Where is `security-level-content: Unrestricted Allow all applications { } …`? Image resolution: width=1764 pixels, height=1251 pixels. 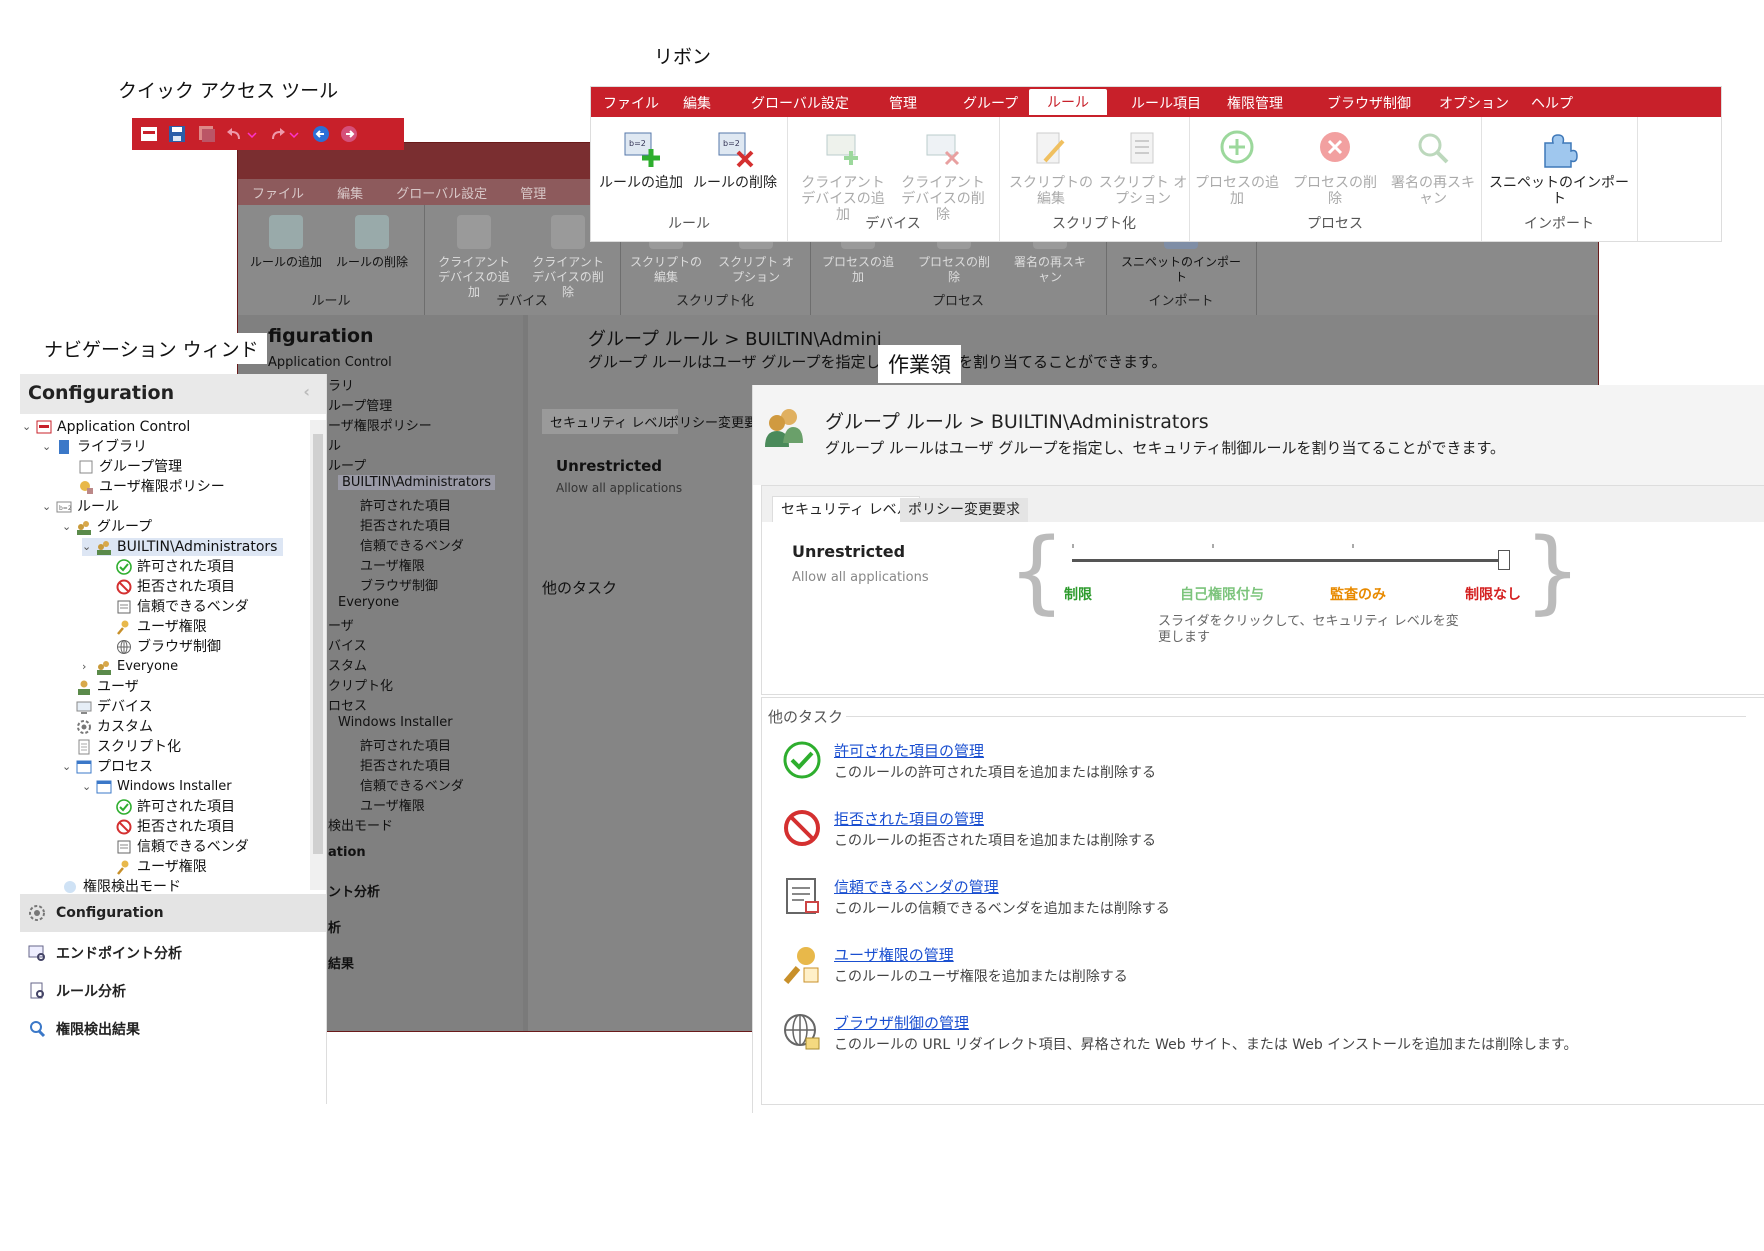 security-level-content: Unrestricted Allow all applications { } … is located at coordinates (1263, 608).